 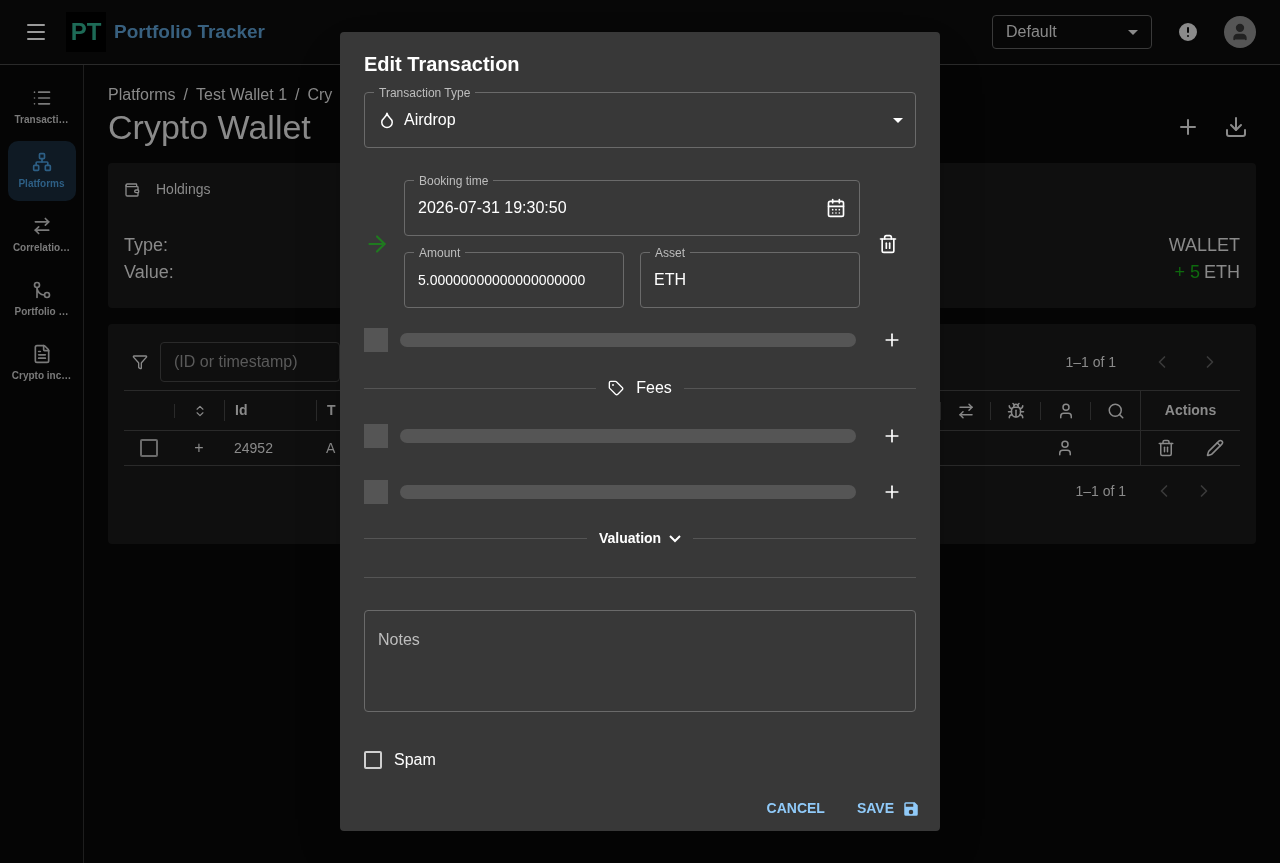 What do you see at coordinates (86, 32) in the screenshot?
I see `logo: PT` at bounding box center [86, 32].